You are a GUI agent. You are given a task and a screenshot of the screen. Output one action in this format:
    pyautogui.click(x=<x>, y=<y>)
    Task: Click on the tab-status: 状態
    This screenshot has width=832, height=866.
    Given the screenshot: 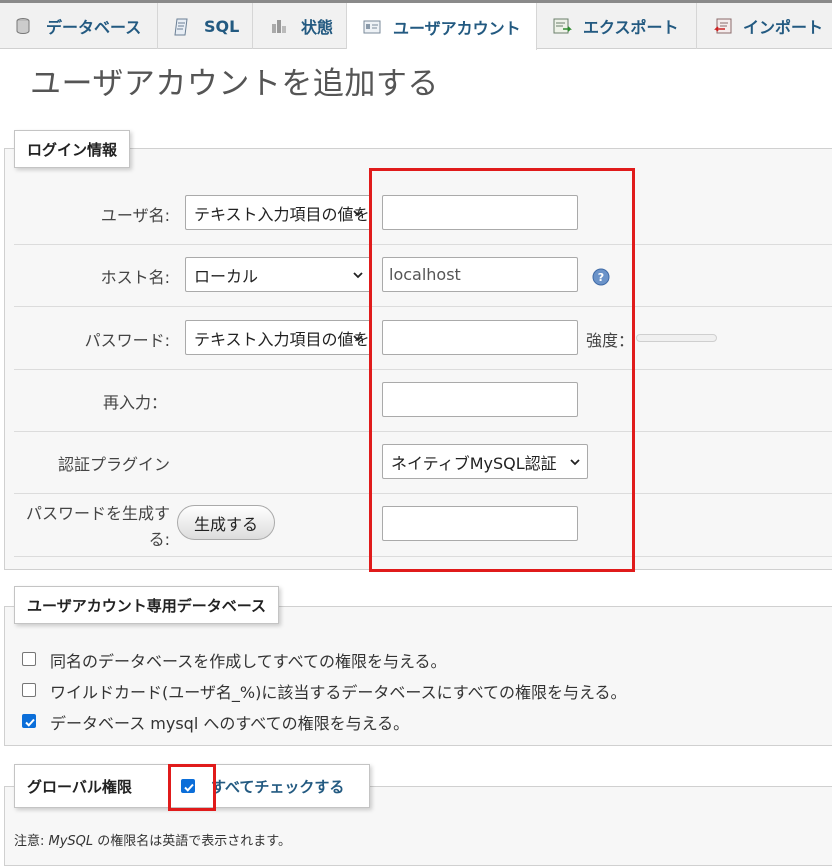 What is the action you would take?
    pyautogui.click(x=300, y=26)
    